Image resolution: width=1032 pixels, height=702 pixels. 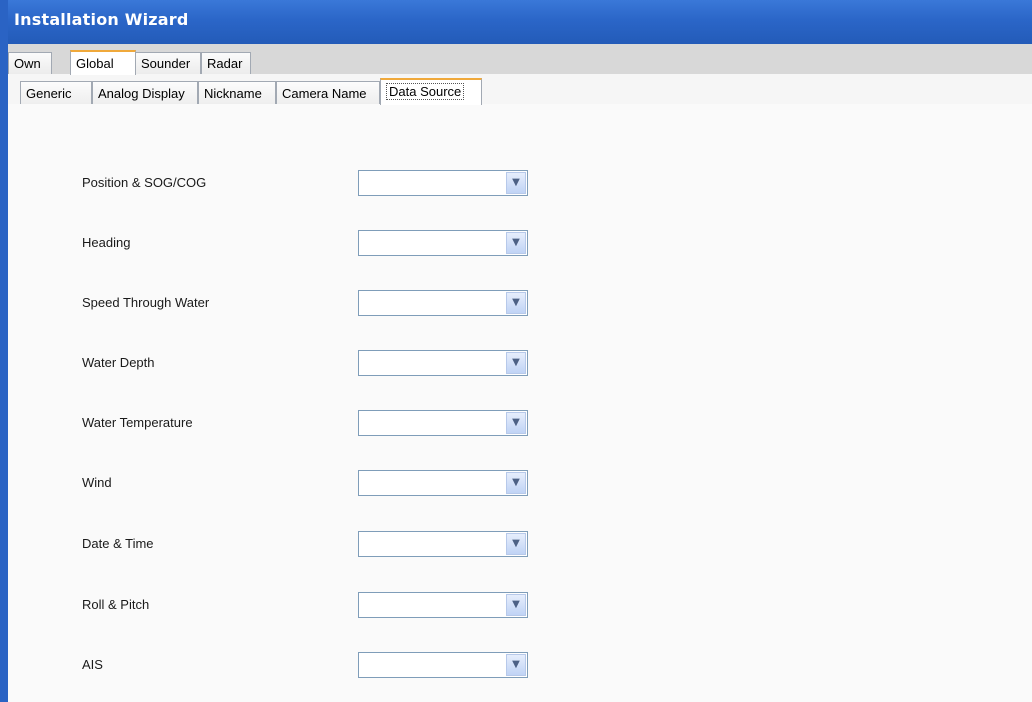 I want to click on ais-dropdown: ▼, so click(x=443, y=665).